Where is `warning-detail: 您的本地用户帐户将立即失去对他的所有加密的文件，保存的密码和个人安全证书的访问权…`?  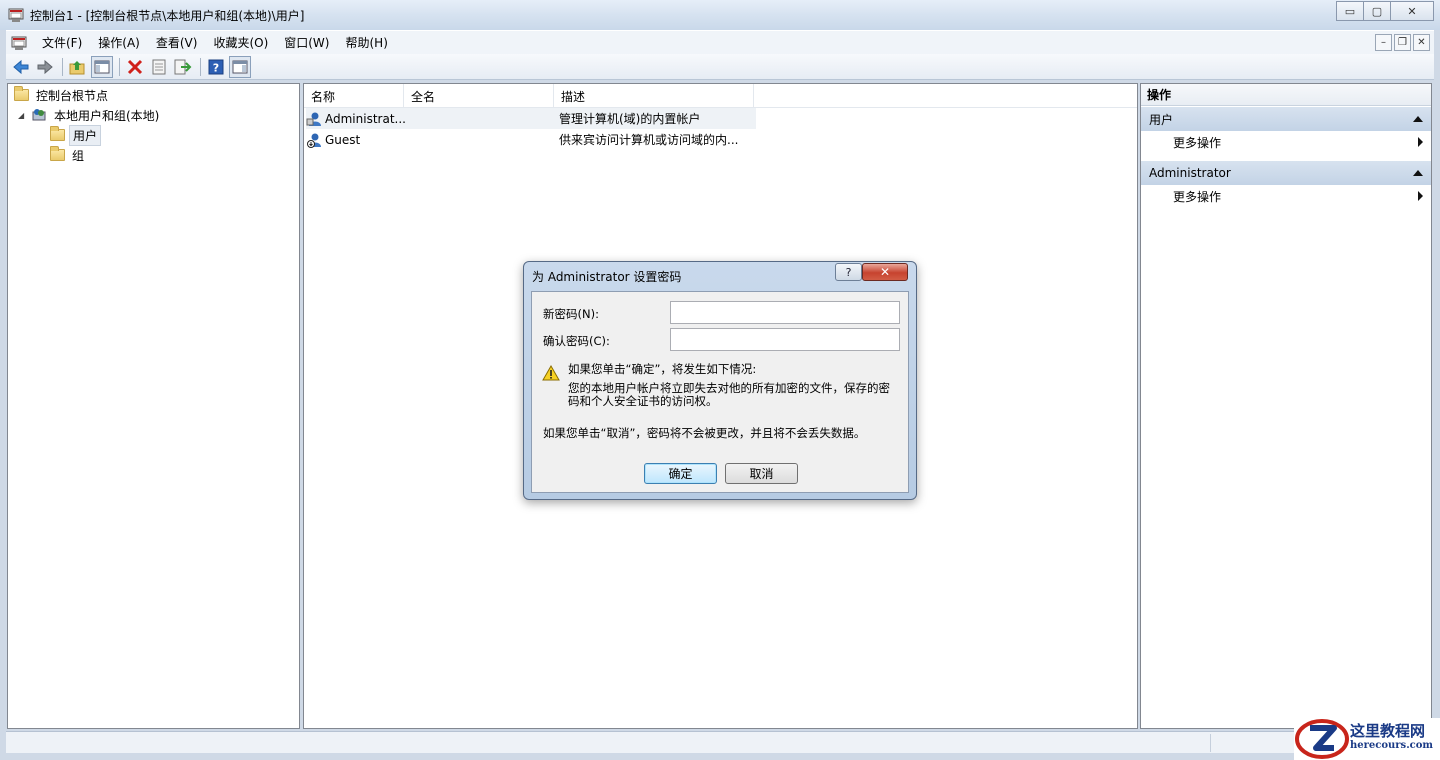
warning-detail: 您的本地用户帐户将立即失去对他的所有加密的文件，保存的密码和个人安全证书的访问权… is located at coordinates (729, 394).